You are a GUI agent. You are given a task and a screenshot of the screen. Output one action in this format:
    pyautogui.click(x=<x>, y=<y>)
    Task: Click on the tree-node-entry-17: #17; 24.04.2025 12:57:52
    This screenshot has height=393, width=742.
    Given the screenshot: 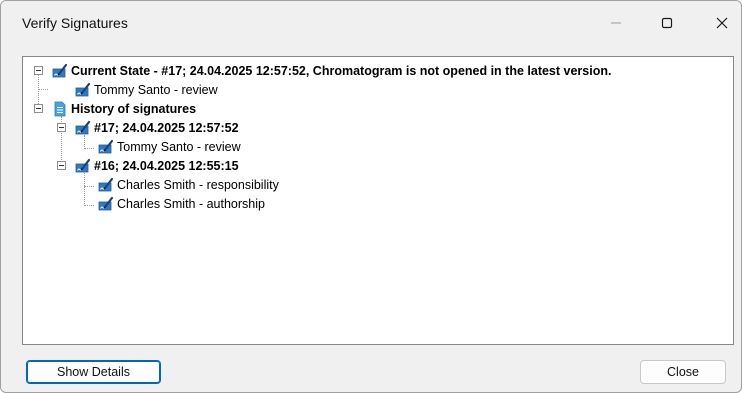 What is the action you would take?
    pyautogui.click(x=157, y=127)
    